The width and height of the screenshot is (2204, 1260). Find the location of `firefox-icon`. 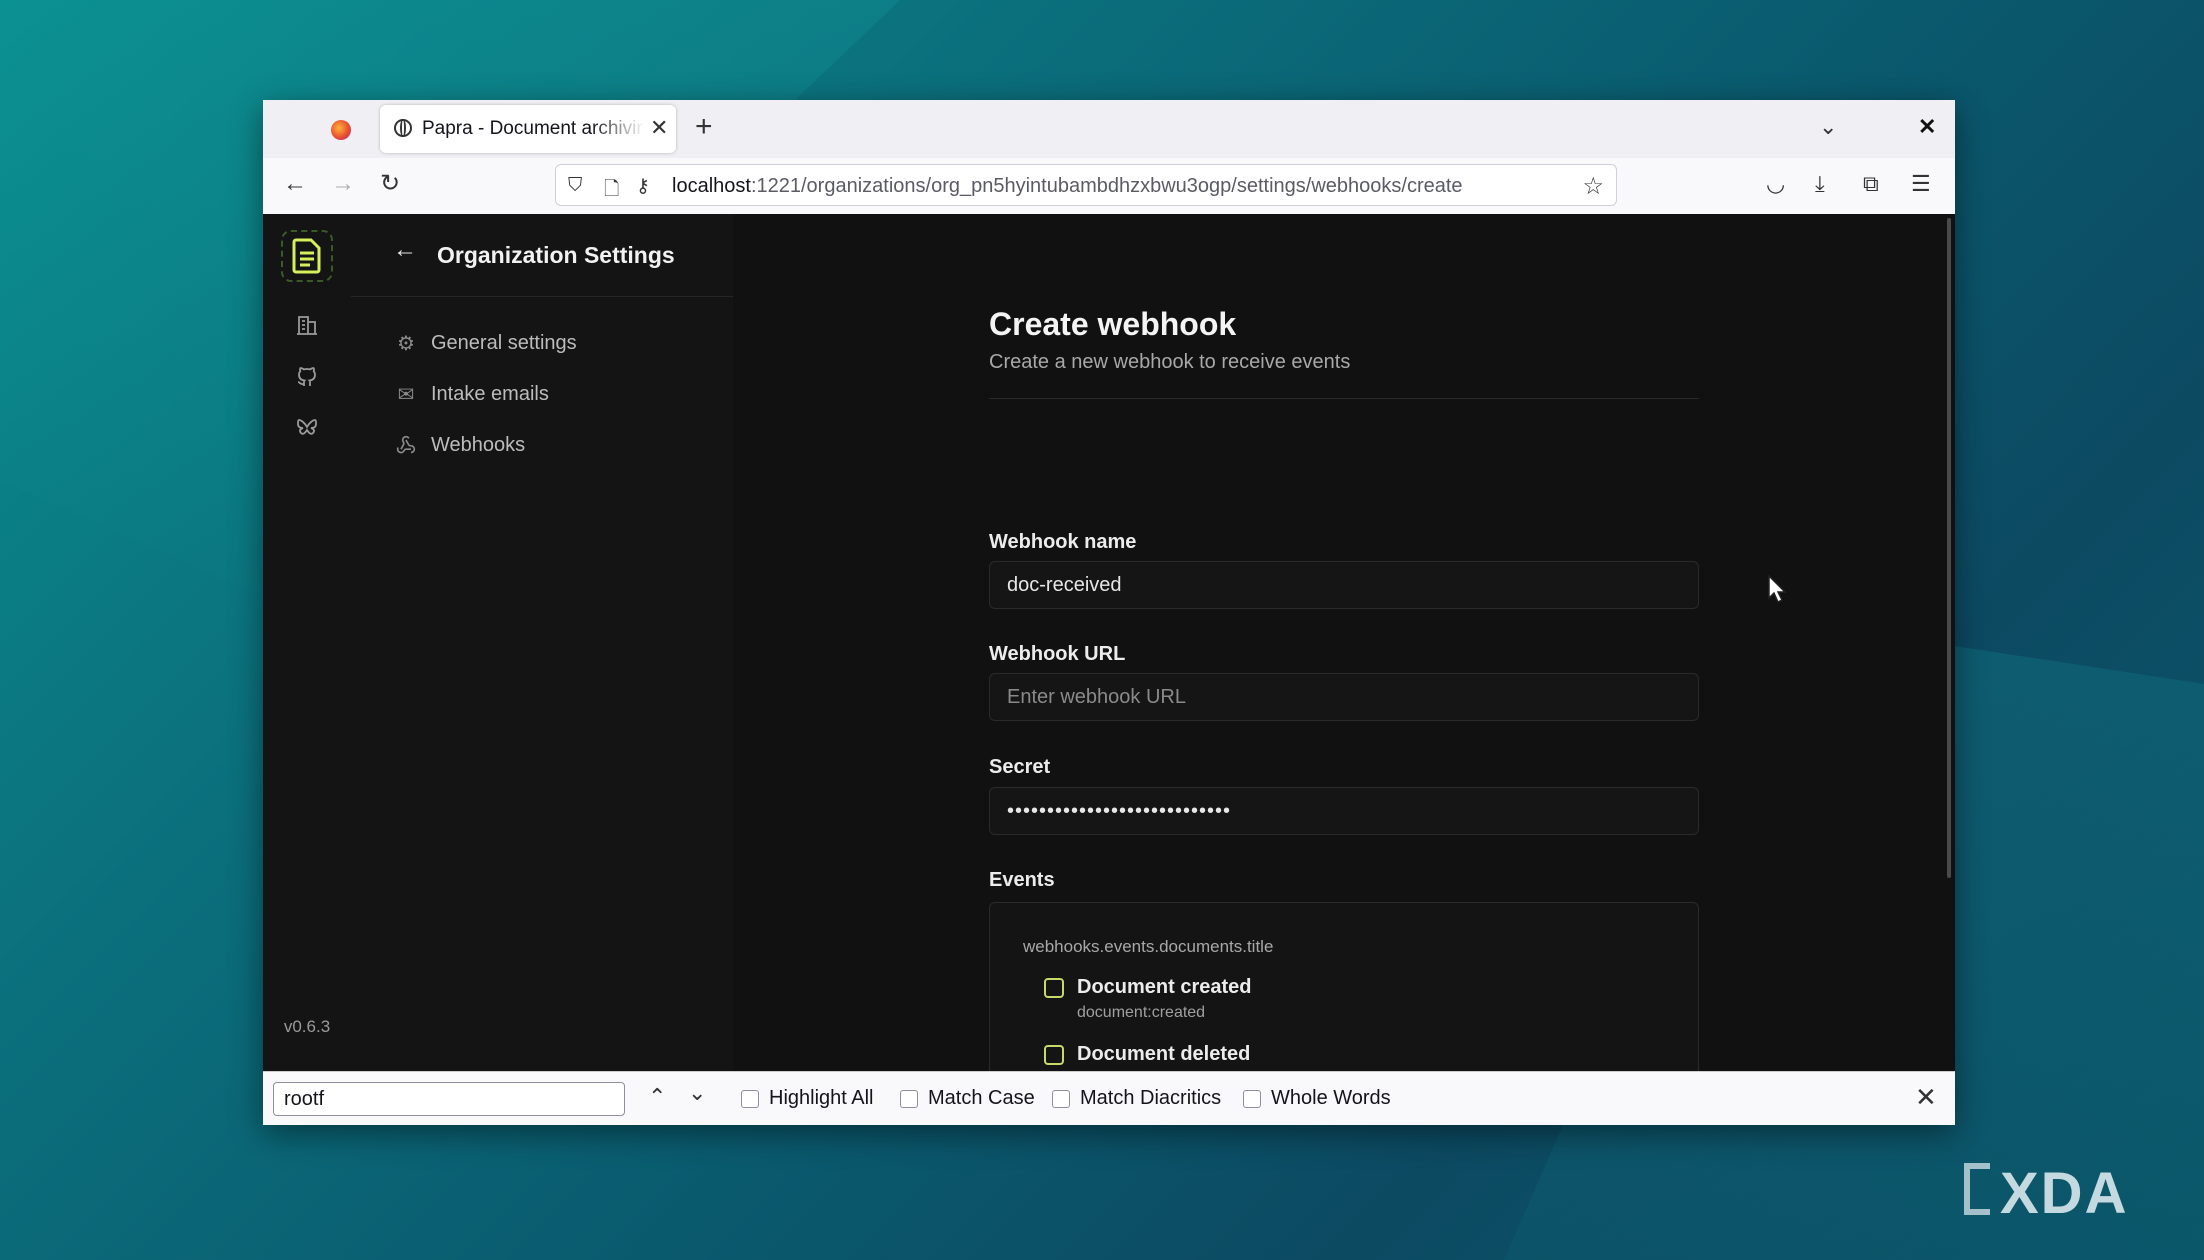

firefox-icon is located at coordinates (341, 130).